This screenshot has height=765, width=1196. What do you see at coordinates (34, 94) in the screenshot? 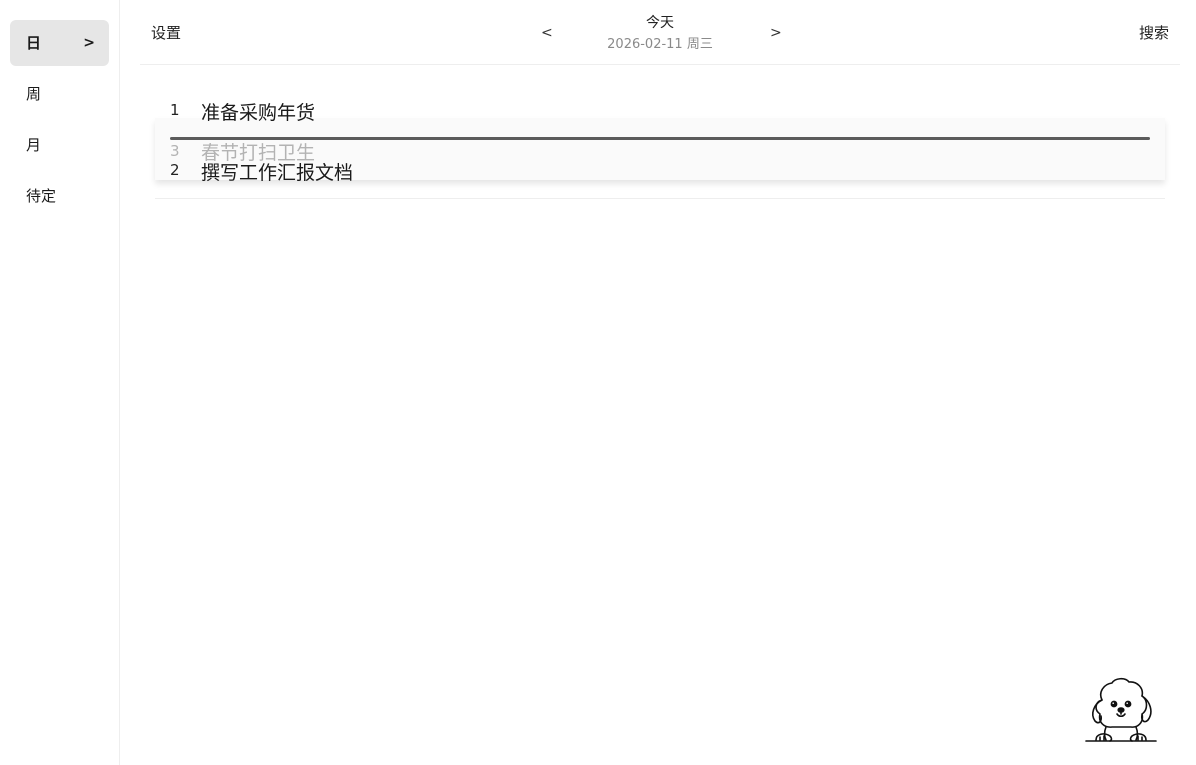
I see `sidebar-item-label: 周` at bounding box center [34, 94].